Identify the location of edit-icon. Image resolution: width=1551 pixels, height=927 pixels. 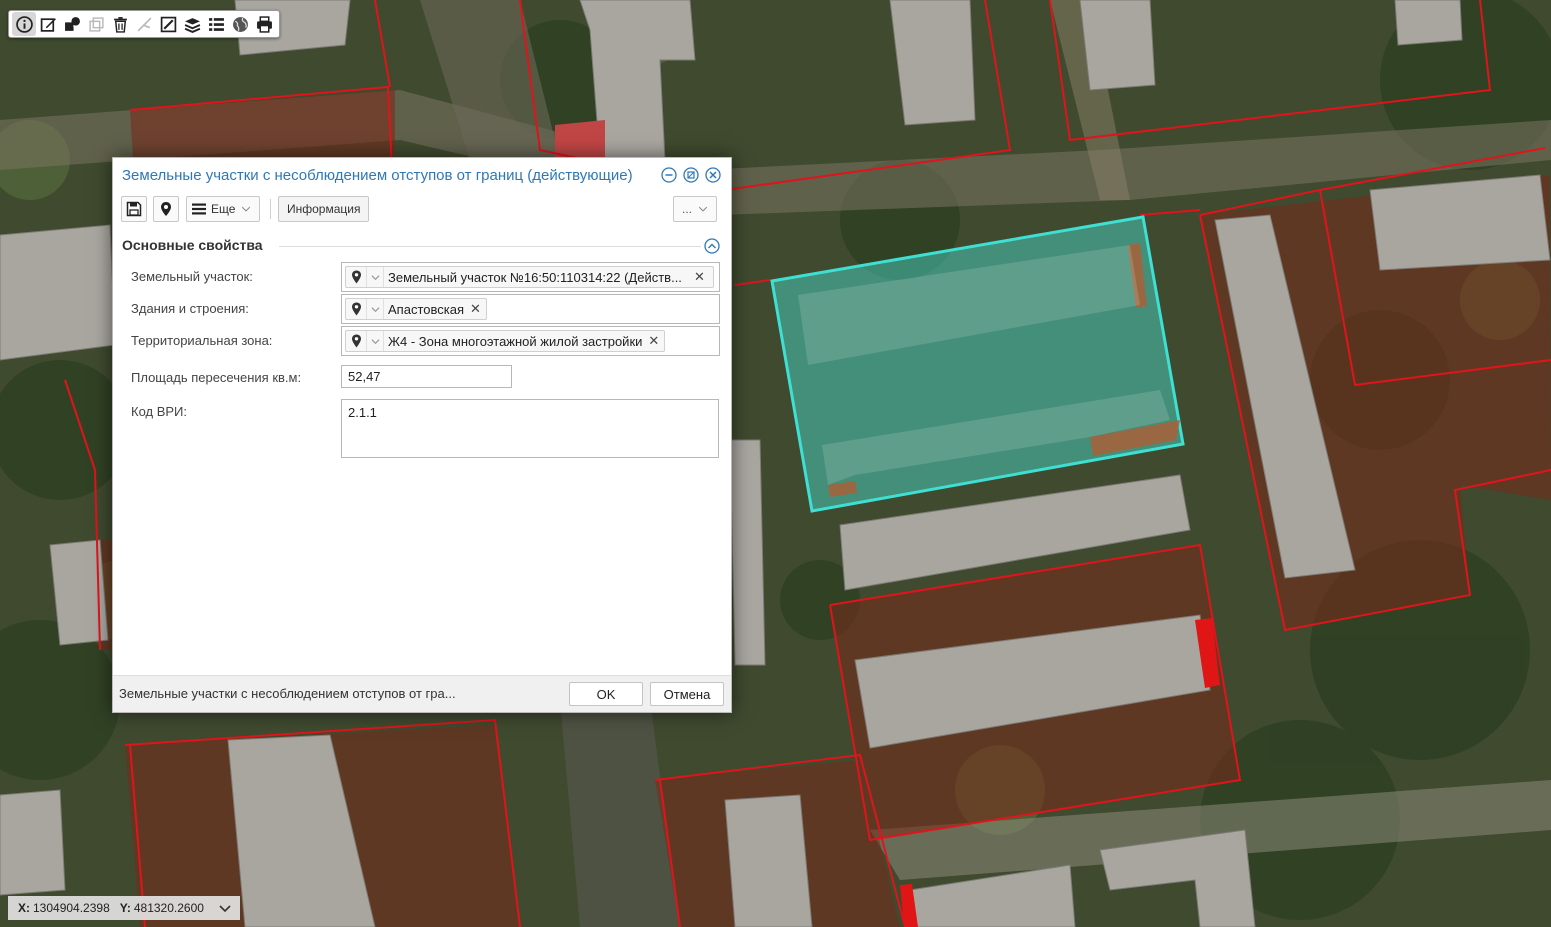
(48, 24).